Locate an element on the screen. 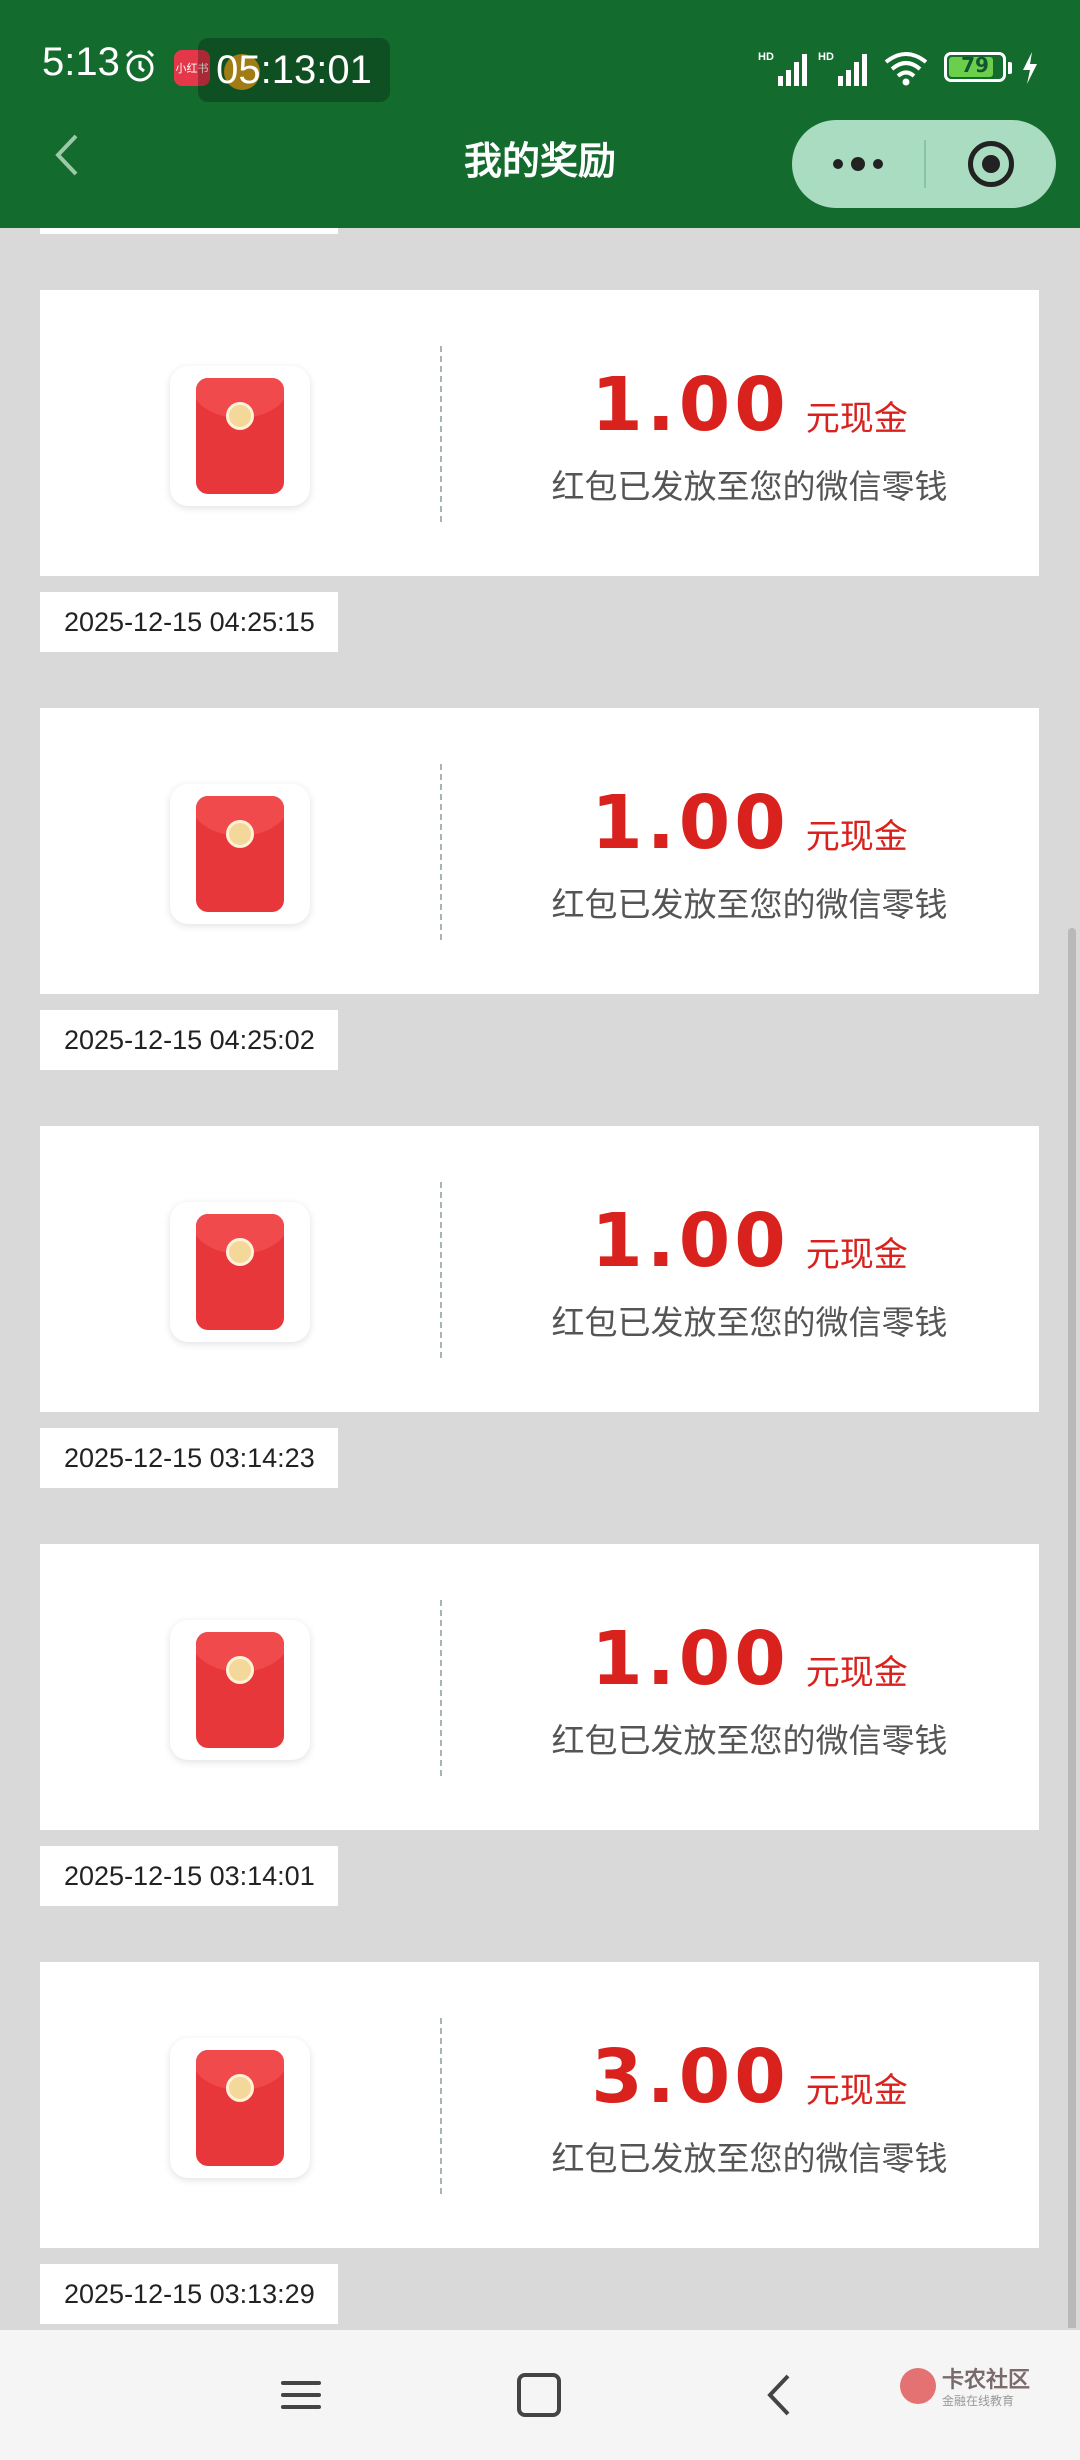  target-icon is located at coordinates (991, 164).